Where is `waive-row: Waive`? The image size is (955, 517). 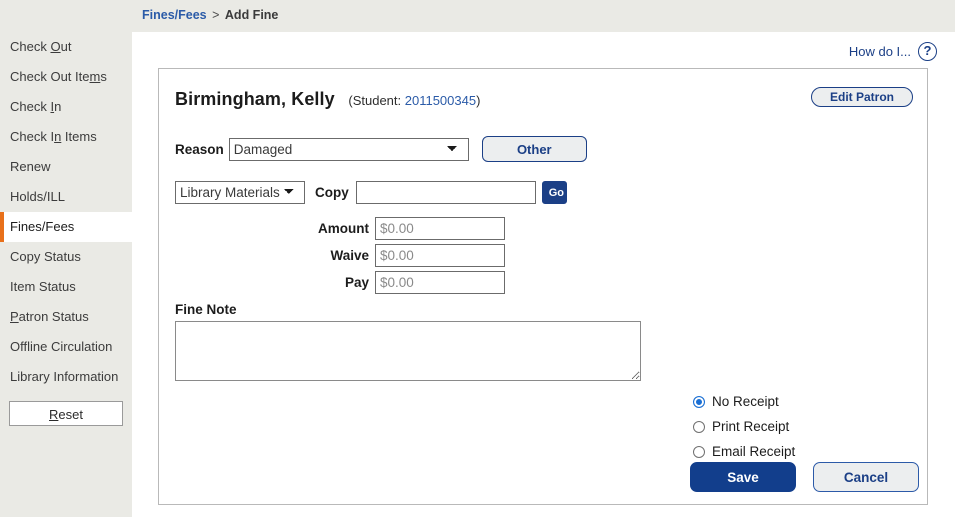
waive-row: Waive is located at coordinates (340, 255).